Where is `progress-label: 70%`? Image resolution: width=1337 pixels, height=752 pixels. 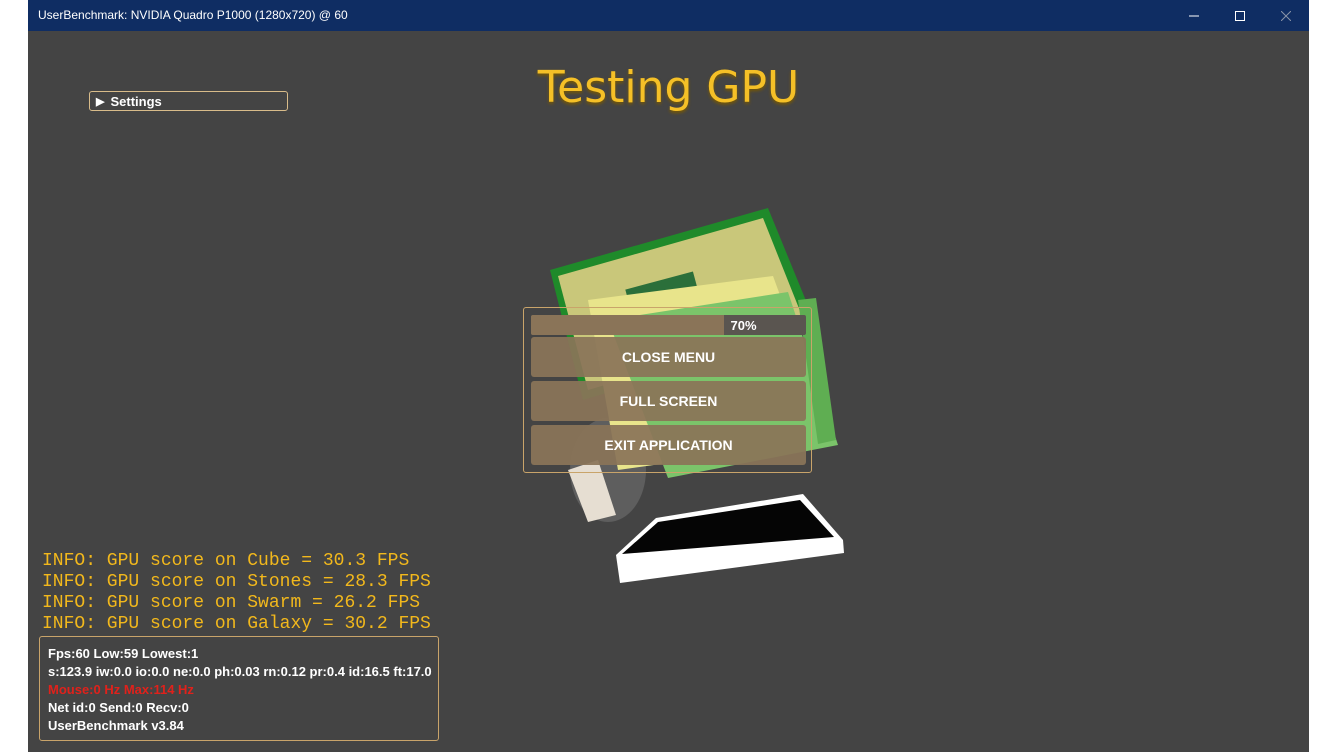
progress-label: 70% is located at coordinates (743, 325).